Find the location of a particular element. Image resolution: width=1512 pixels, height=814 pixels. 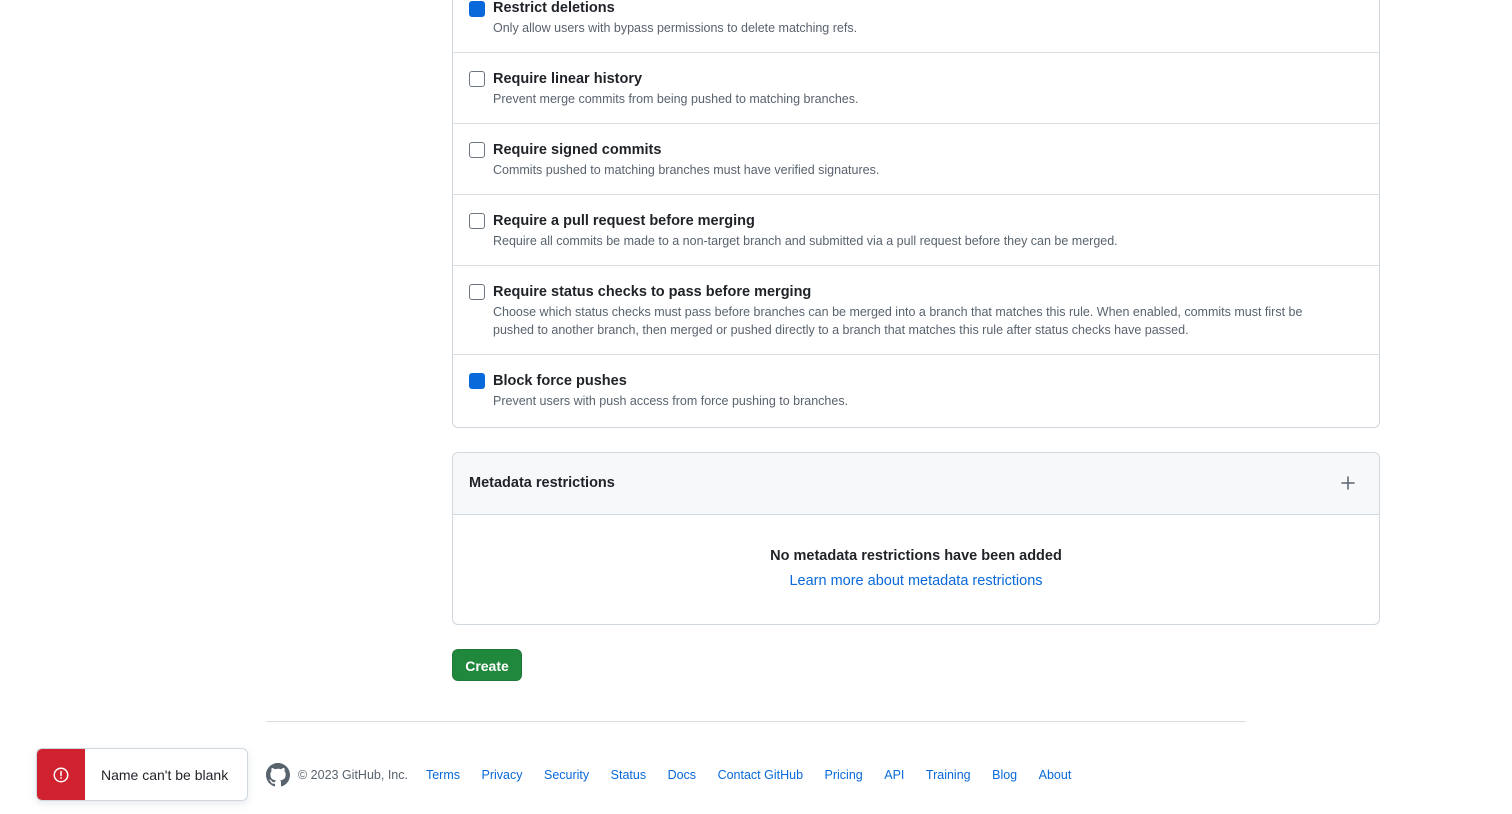

rule-title: Restrict deletions is located at coordinates (554, 8).